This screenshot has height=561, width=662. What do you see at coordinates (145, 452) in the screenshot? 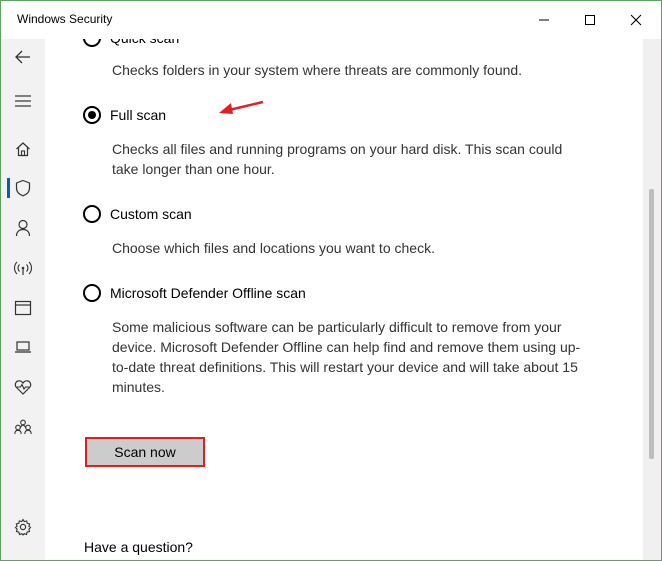
I see `scan-now-button: Scan now` at bounding box center [145, 452].